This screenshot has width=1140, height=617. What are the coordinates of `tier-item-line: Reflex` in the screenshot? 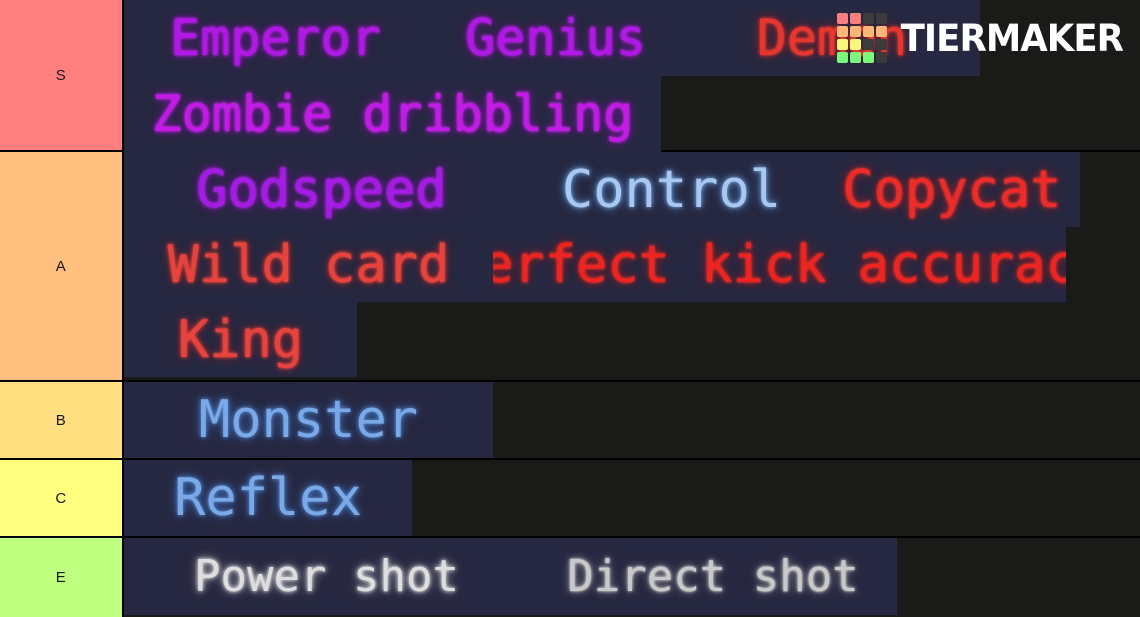 It's located at (632, 498).